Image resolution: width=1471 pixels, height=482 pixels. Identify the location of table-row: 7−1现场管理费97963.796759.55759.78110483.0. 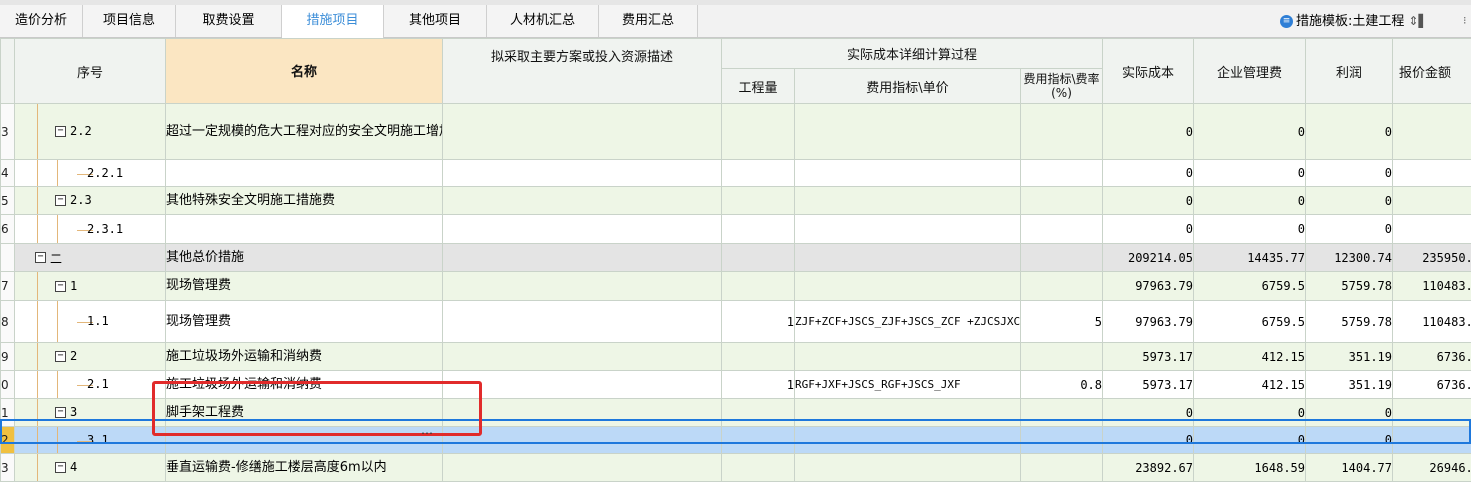
(736, 286).